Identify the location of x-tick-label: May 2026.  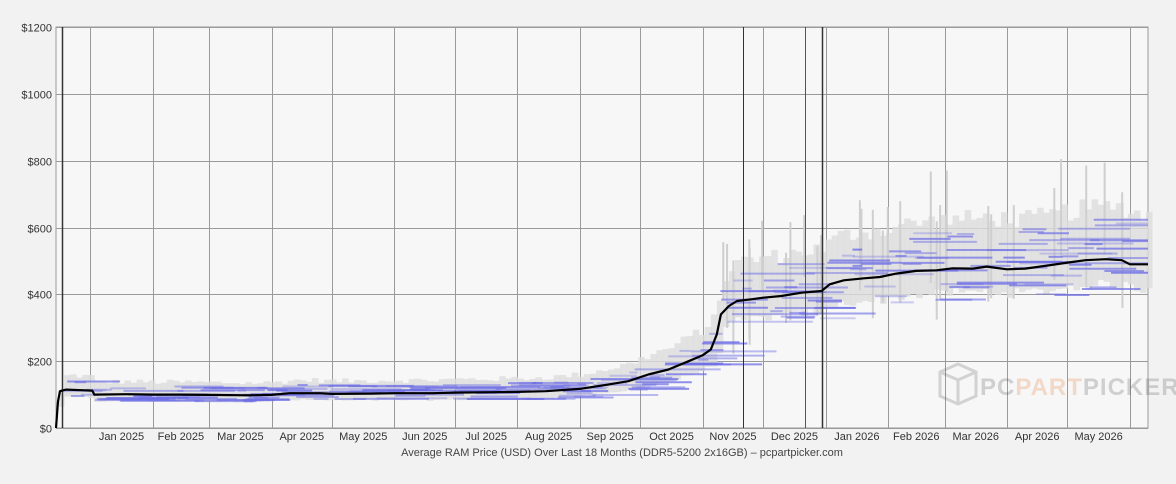
(1098, 437).